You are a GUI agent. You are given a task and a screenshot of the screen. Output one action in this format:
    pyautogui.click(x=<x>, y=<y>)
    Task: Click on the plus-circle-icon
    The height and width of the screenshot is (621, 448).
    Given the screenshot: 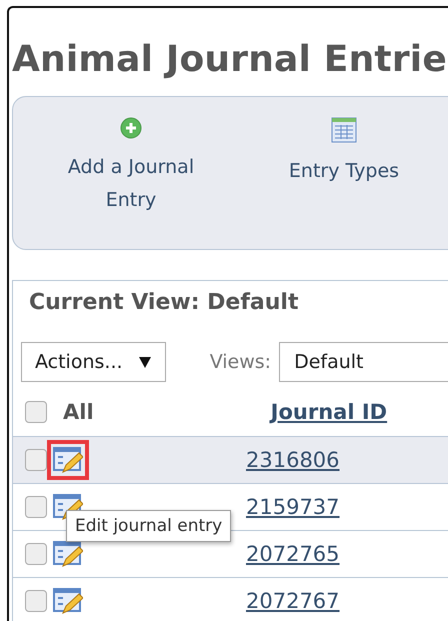 What is the action you would take?
    pyautogui.click(x=131, y=128)
    